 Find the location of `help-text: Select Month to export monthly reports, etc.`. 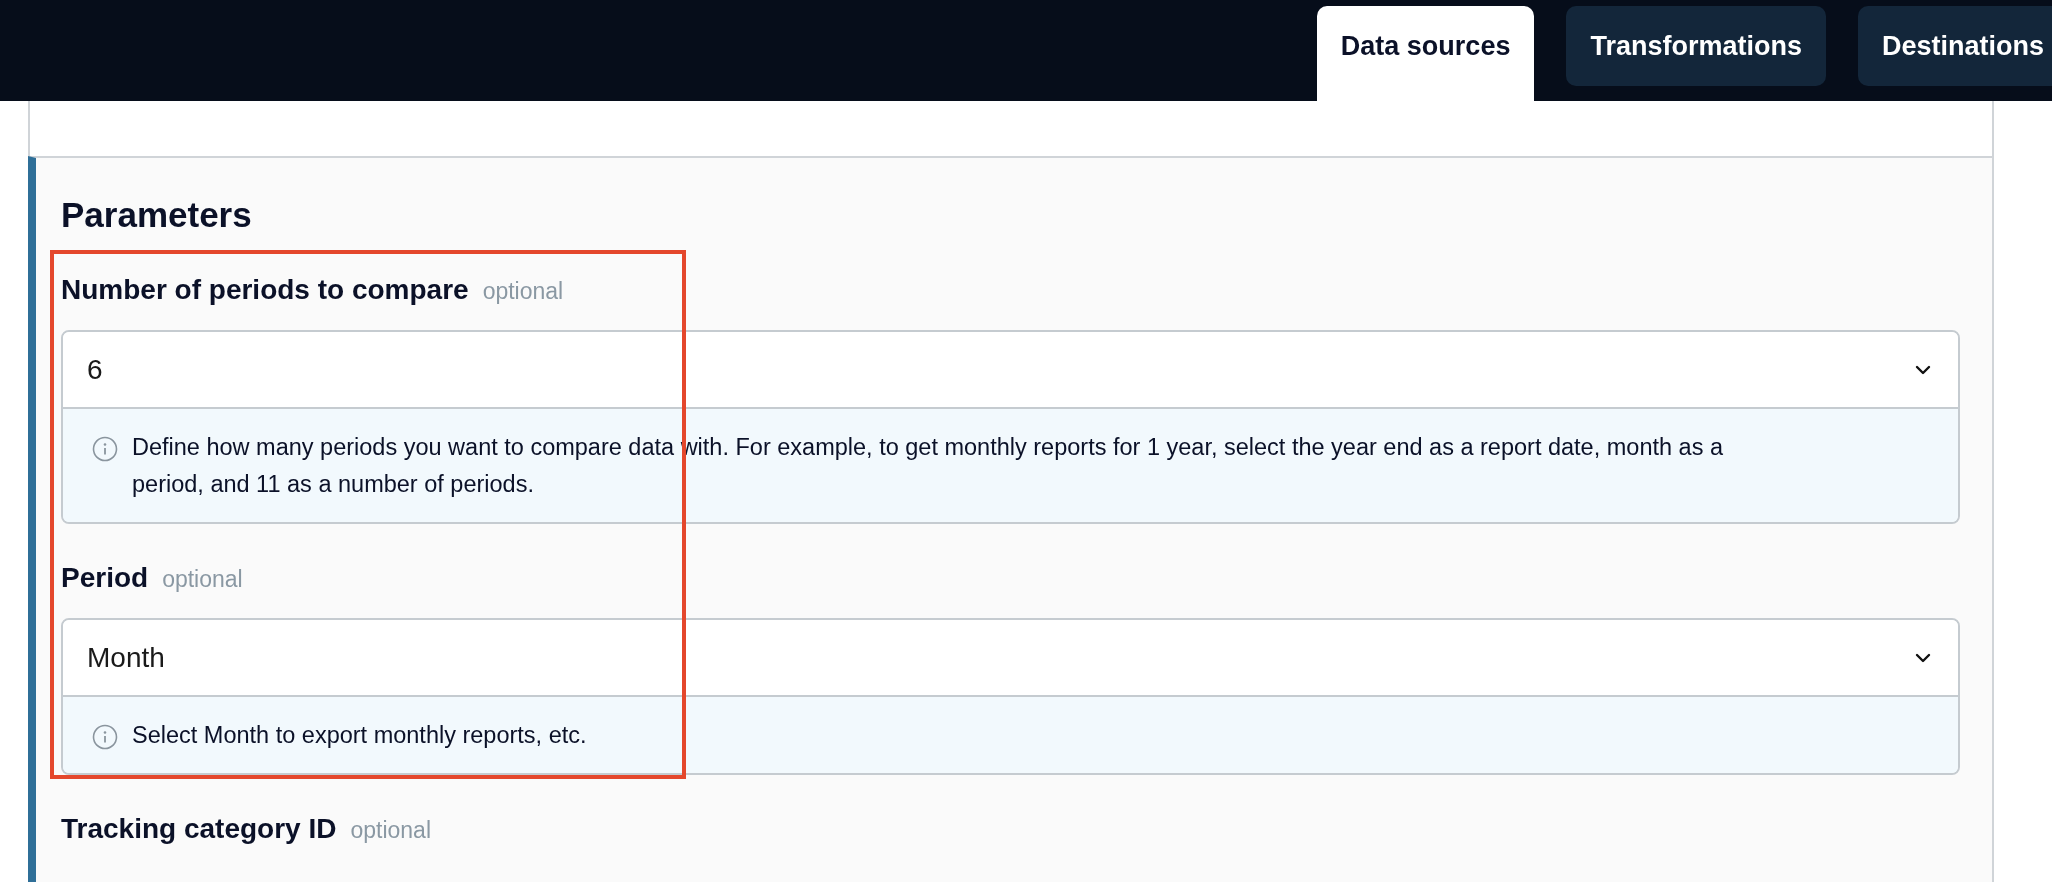

help-text: Select Month to export monthly reports, etc. is located at coordinates (359, 735).